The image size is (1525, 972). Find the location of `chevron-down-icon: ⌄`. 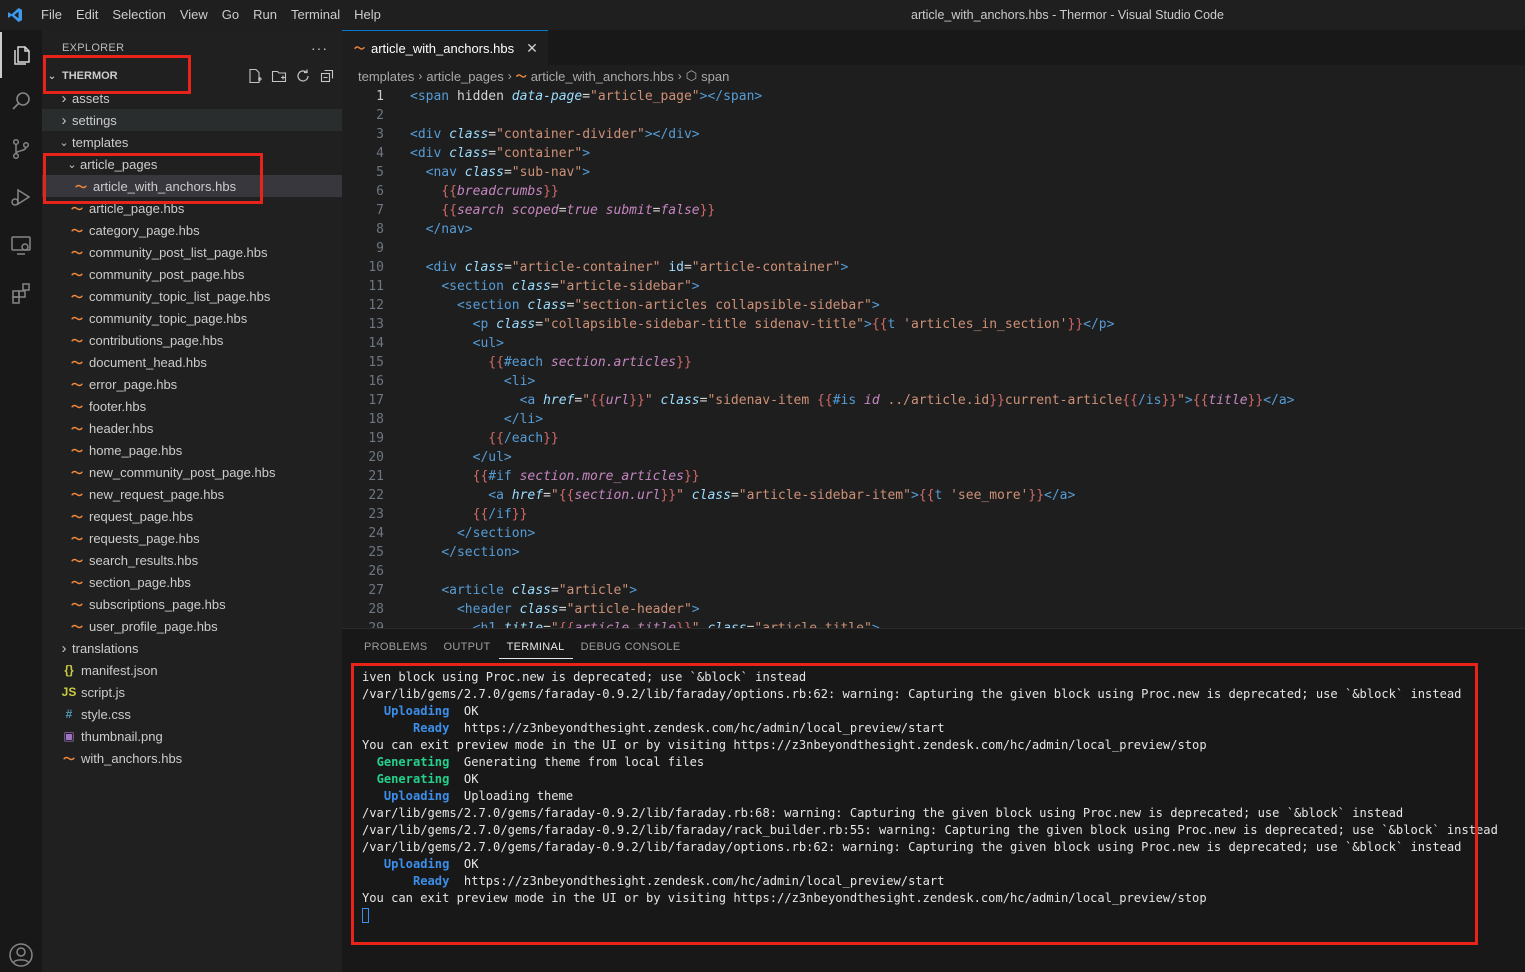

chevron-down-icon: ⌄ is located at coordinates (64, 142).